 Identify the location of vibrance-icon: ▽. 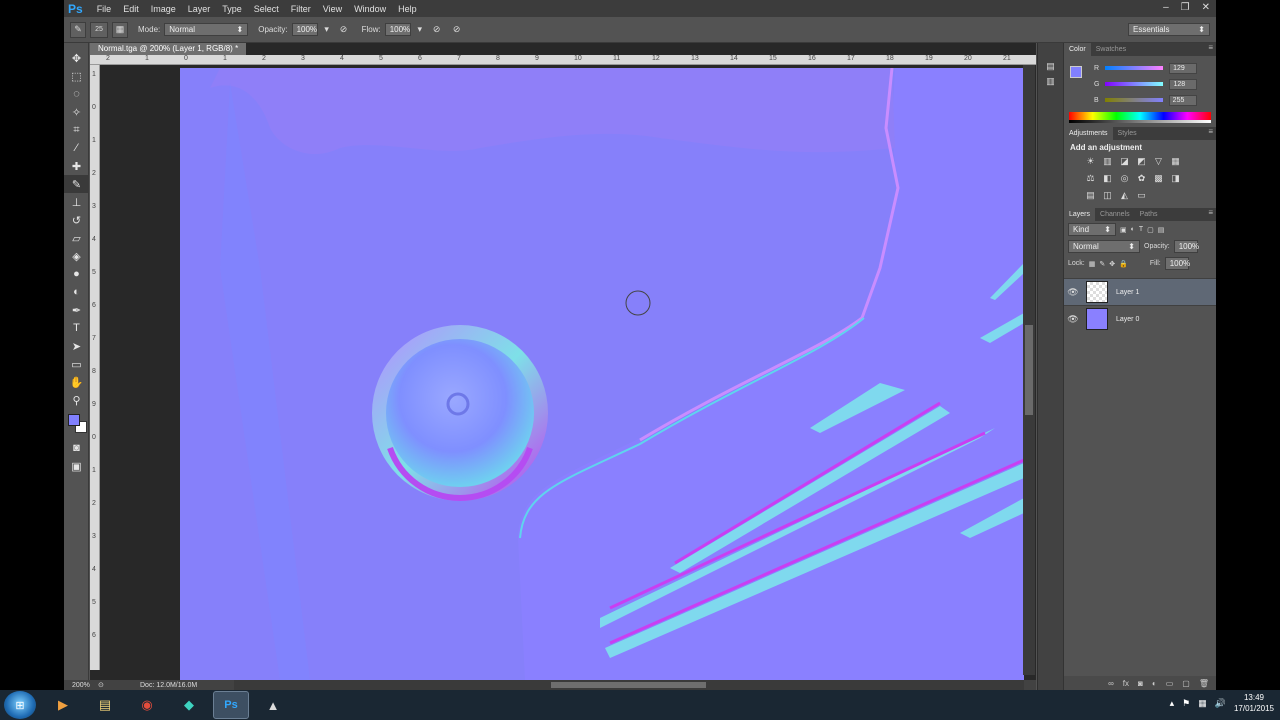
(1158, 161).